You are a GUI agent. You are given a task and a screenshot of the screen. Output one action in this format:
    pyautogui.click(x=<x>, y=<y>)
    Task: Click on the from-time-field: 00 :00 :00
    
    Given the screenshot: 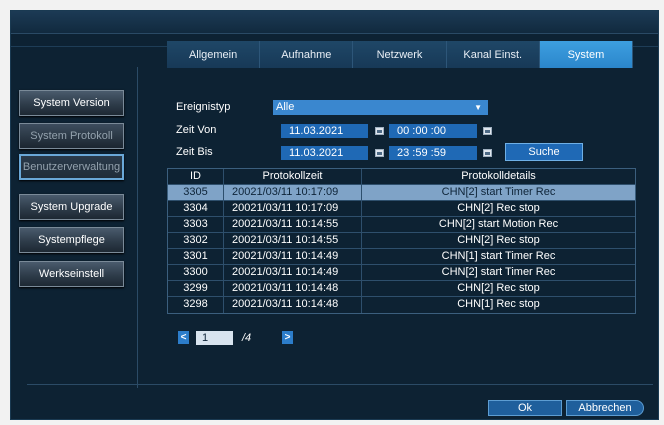 What is the action you would take?
    pyautogui.click(x=433, y=131)
    